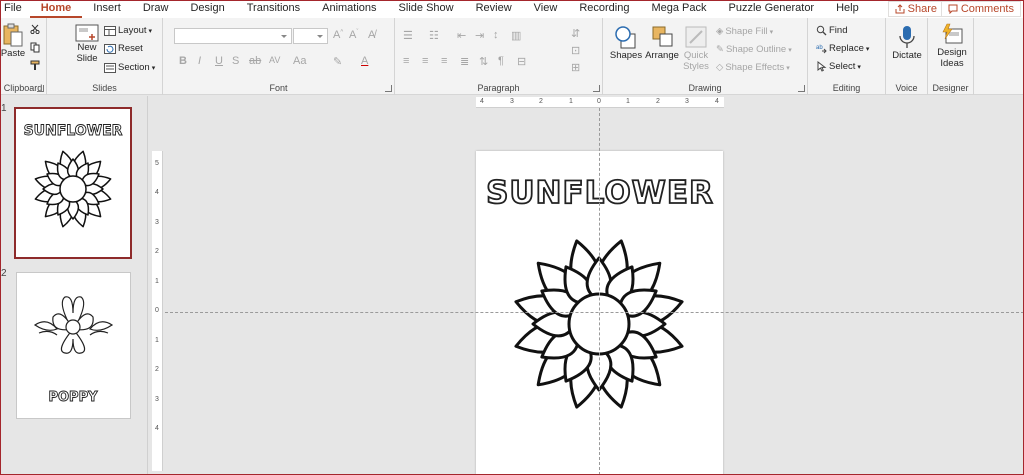  I want to click on slide-thumbnail-2: POPPY, so click(73, 345).